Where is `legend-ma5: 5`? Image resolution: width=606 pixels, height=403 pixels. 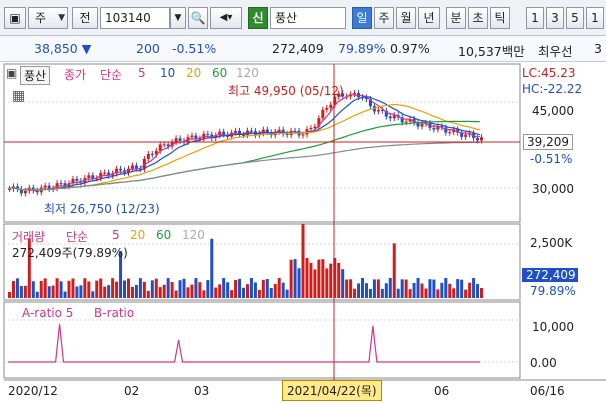 legend-ma5: 5 is located at coordinates (142, 73).